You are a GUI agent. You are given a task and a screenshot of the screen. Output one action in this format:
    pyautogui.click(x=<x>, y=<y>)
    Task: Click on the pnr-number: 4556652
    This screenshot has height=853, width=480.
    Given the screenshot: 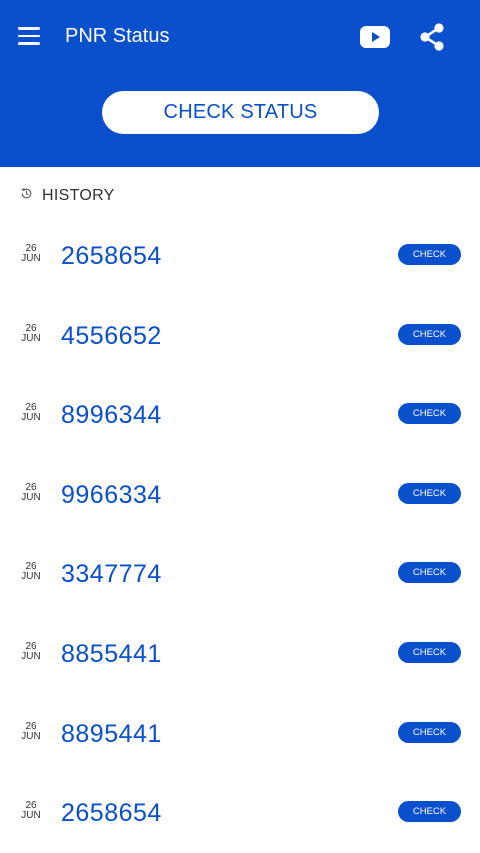 What is the action you would take?
    pyautogui.click(x=111, y=335)
    